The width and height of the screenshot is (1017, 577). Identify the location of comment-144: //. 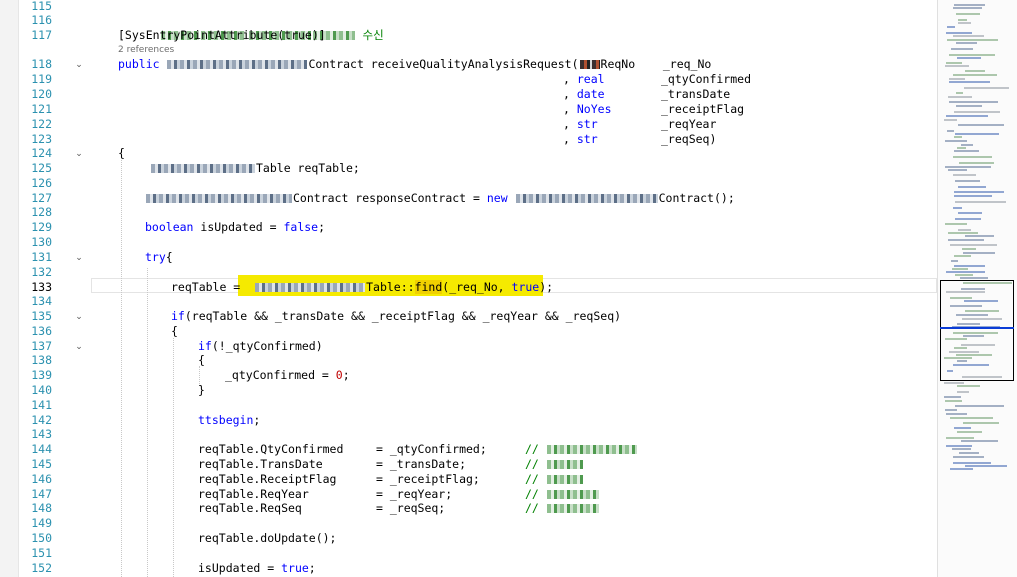
(581, 449).